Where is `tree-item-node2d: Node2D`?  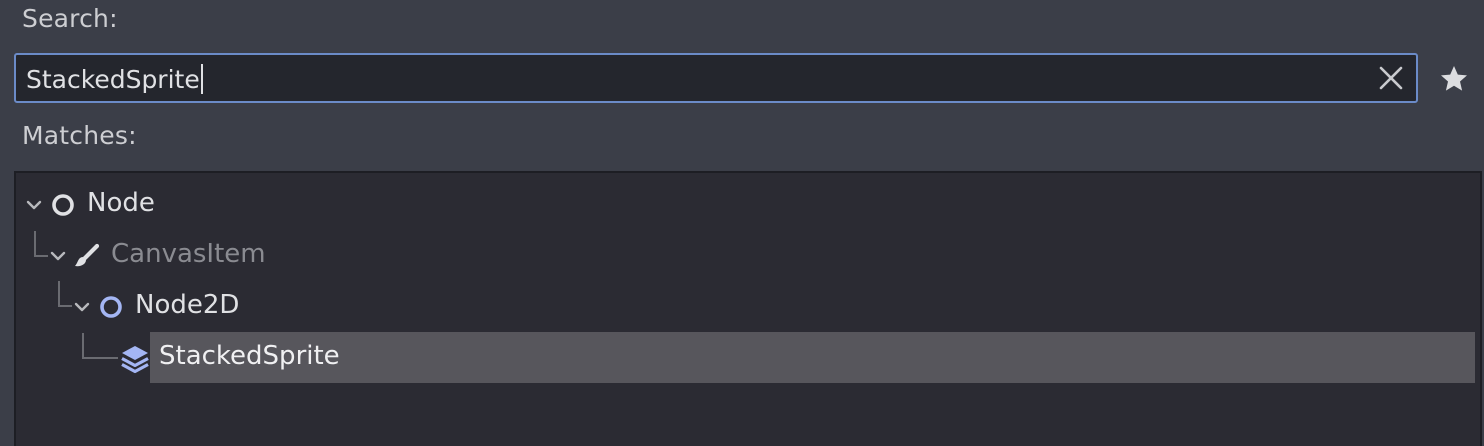
tree-item-node2d: Node2D is located at coordinates (746, 307).